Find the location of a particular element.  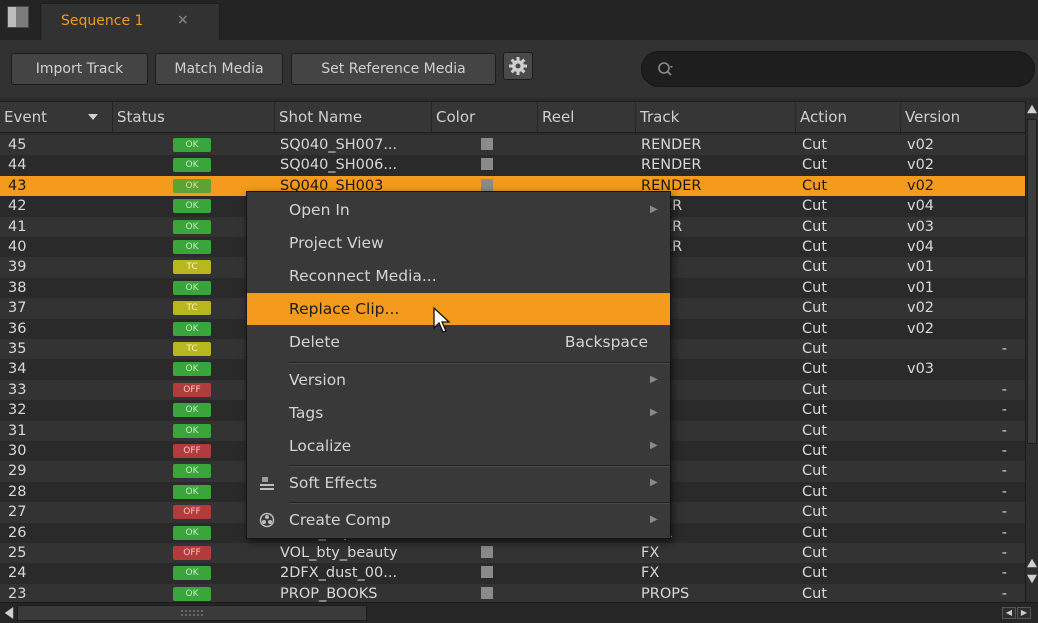

version-cell: v02 is located at coordinates (921, 328).